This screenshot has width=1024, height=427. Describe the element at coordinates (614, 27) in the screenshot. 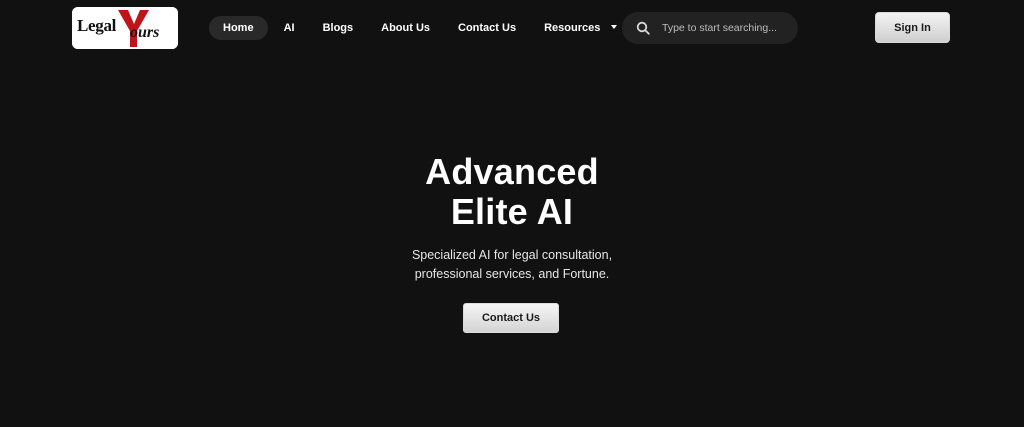

I see `caret-down-icon` at that location.